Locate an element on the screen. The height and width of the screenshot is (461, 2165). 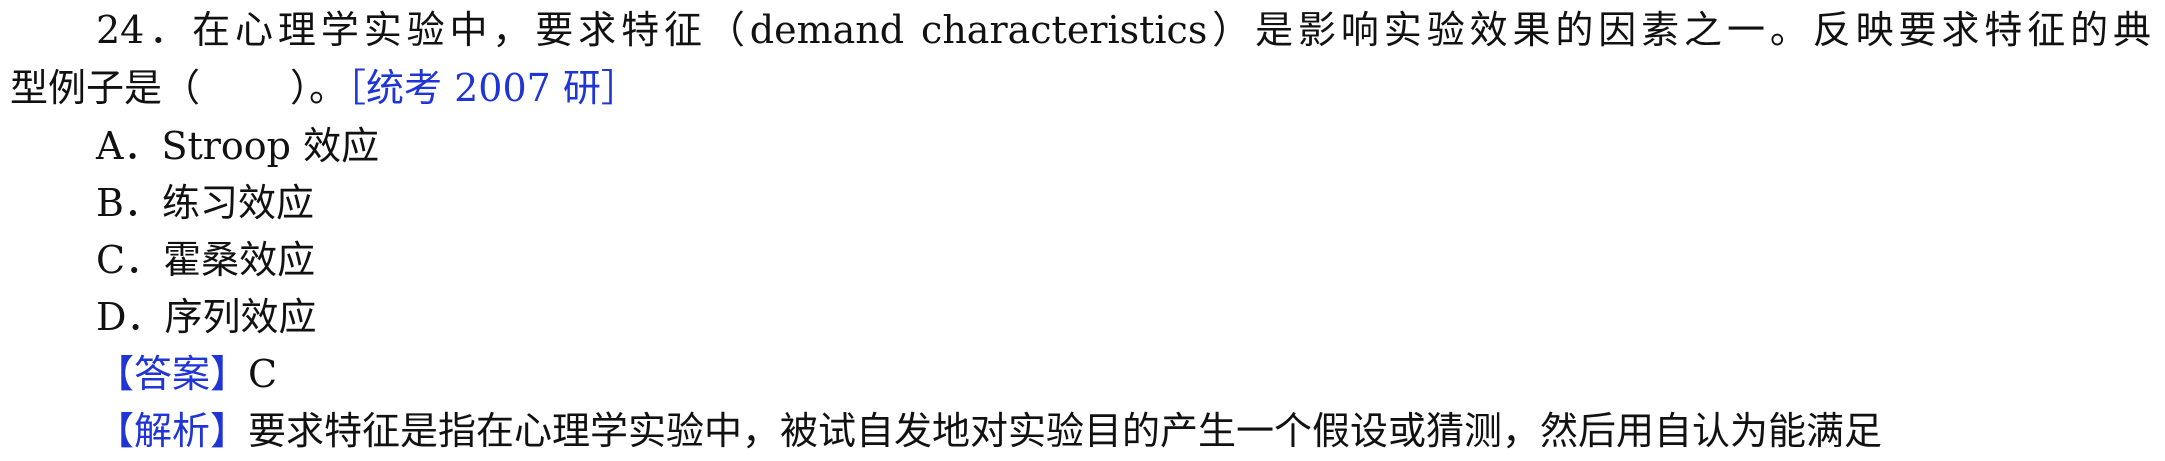
answer-tag: 【答案】 is located at coordinates (172, 374).